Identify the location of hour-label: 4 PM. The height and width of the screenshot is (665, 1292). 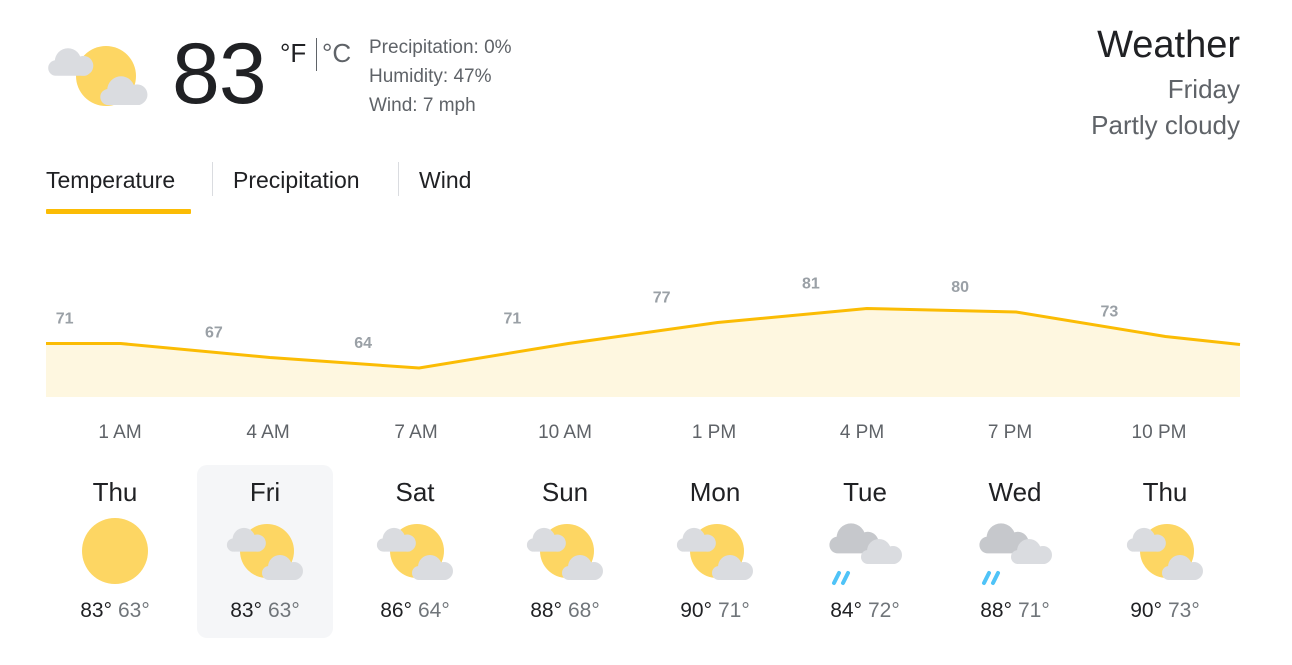
(862, 432).